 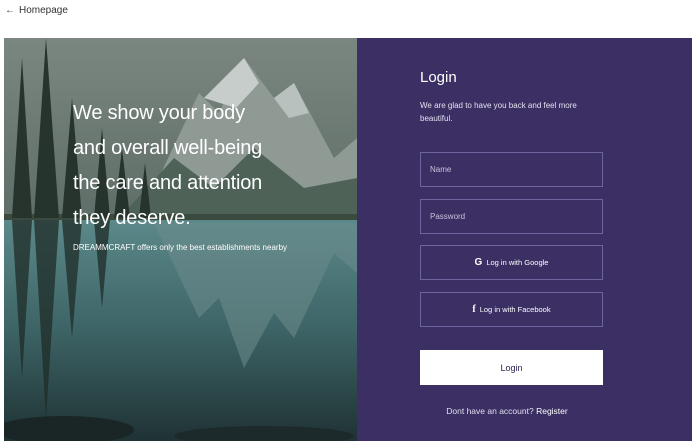 What do you see at coordinates (490, 411) in the screenshot?
I see `register-prompt: Dont have an account?` at bounding box center [490, 411].